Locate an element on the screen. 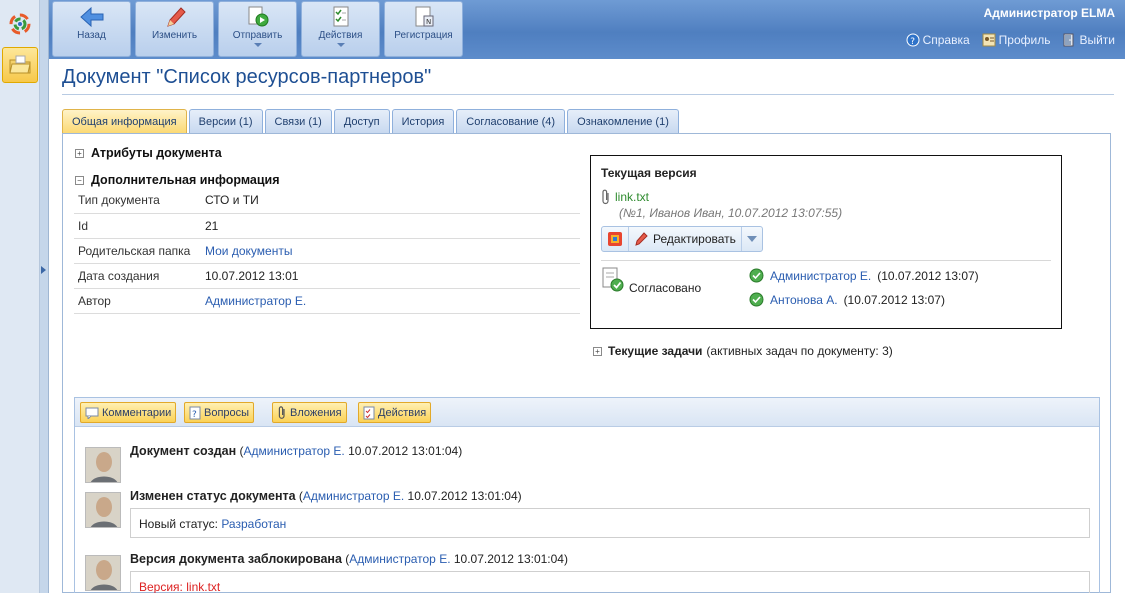 This screenshot has height=593, width=1125. entry-date: 10.07.2012 13:01:04 is located at coordinates (462, 496).